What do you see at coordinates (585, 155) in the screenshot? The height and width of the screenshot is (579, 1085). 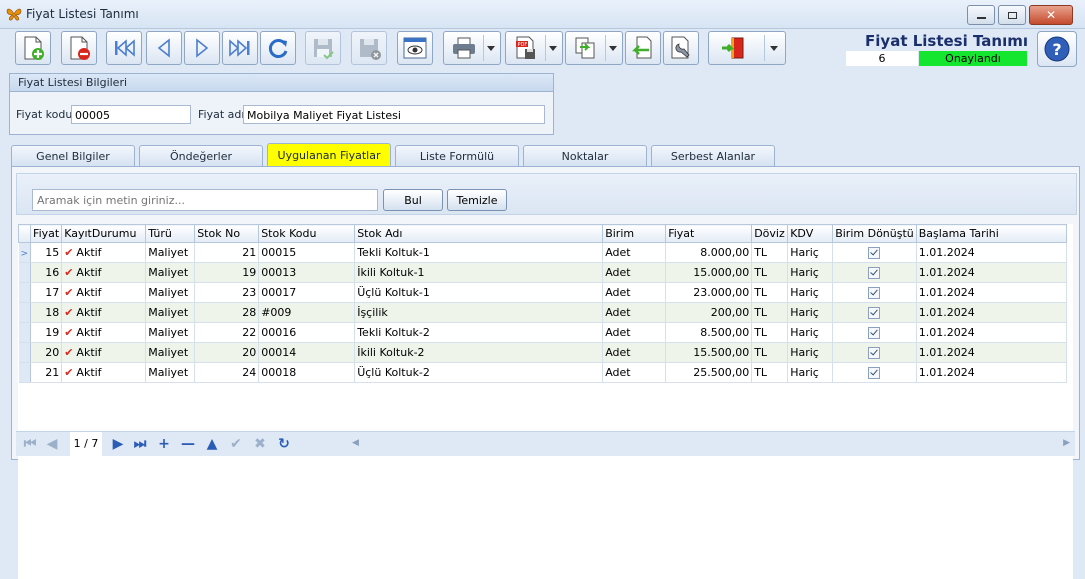 I see `tab-points: Noktalar` at bounding box center [585, 155].